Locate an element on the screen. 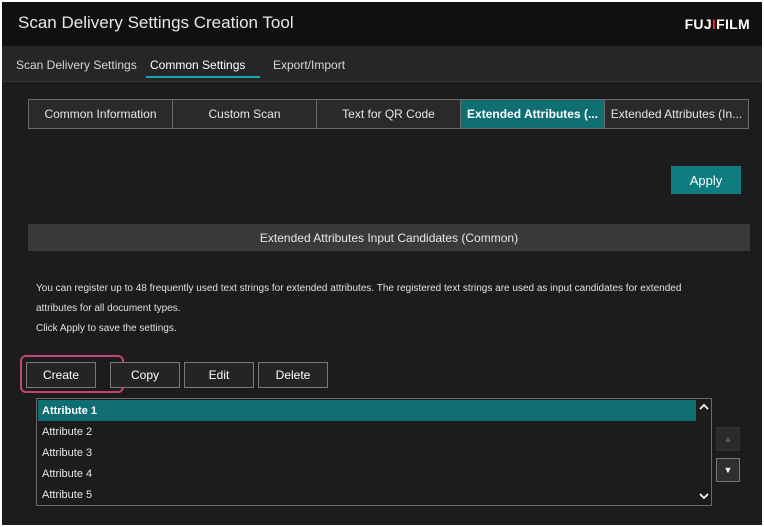 This screenshot has height=527, width=764. copy-button: Copy is located at coordinates (145, 375).